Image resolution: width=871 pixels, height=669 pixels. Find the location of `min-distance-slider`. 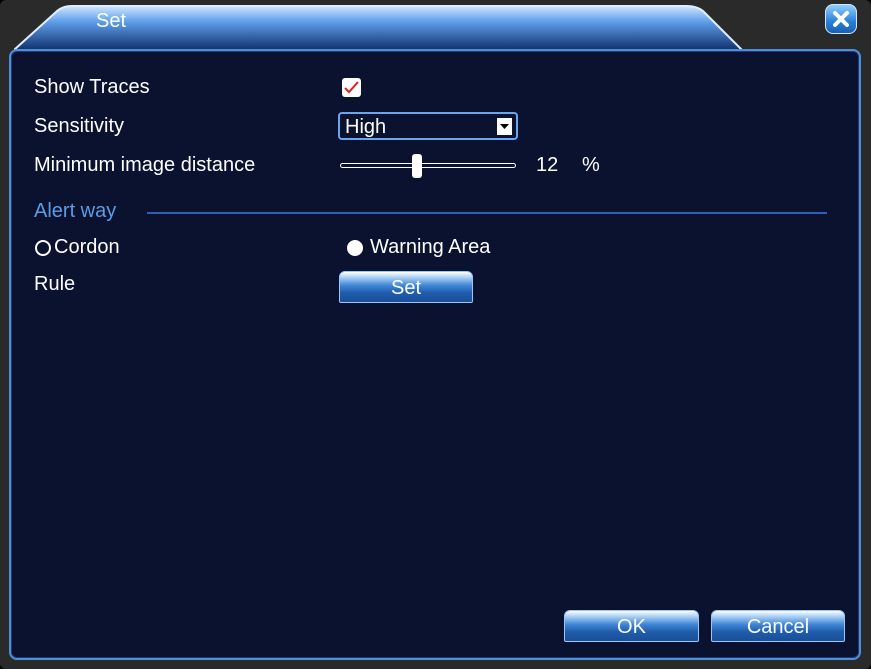

min-distance-slider is located at coordinates (428, 165).